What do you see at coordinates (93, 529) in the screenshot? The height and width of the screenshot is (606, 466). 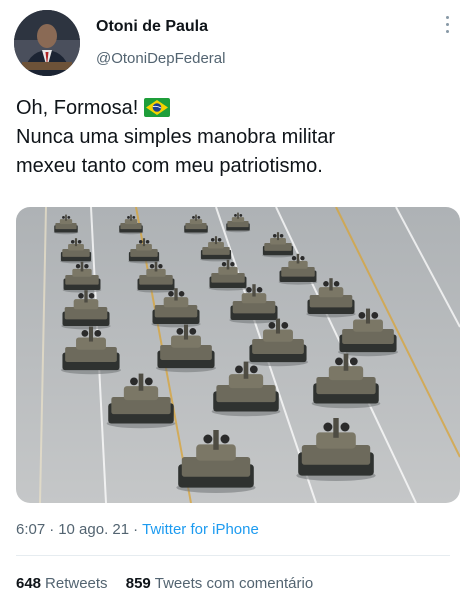 I see `tweet-date: 10 ago. 21` at bounding box center [93, 529].